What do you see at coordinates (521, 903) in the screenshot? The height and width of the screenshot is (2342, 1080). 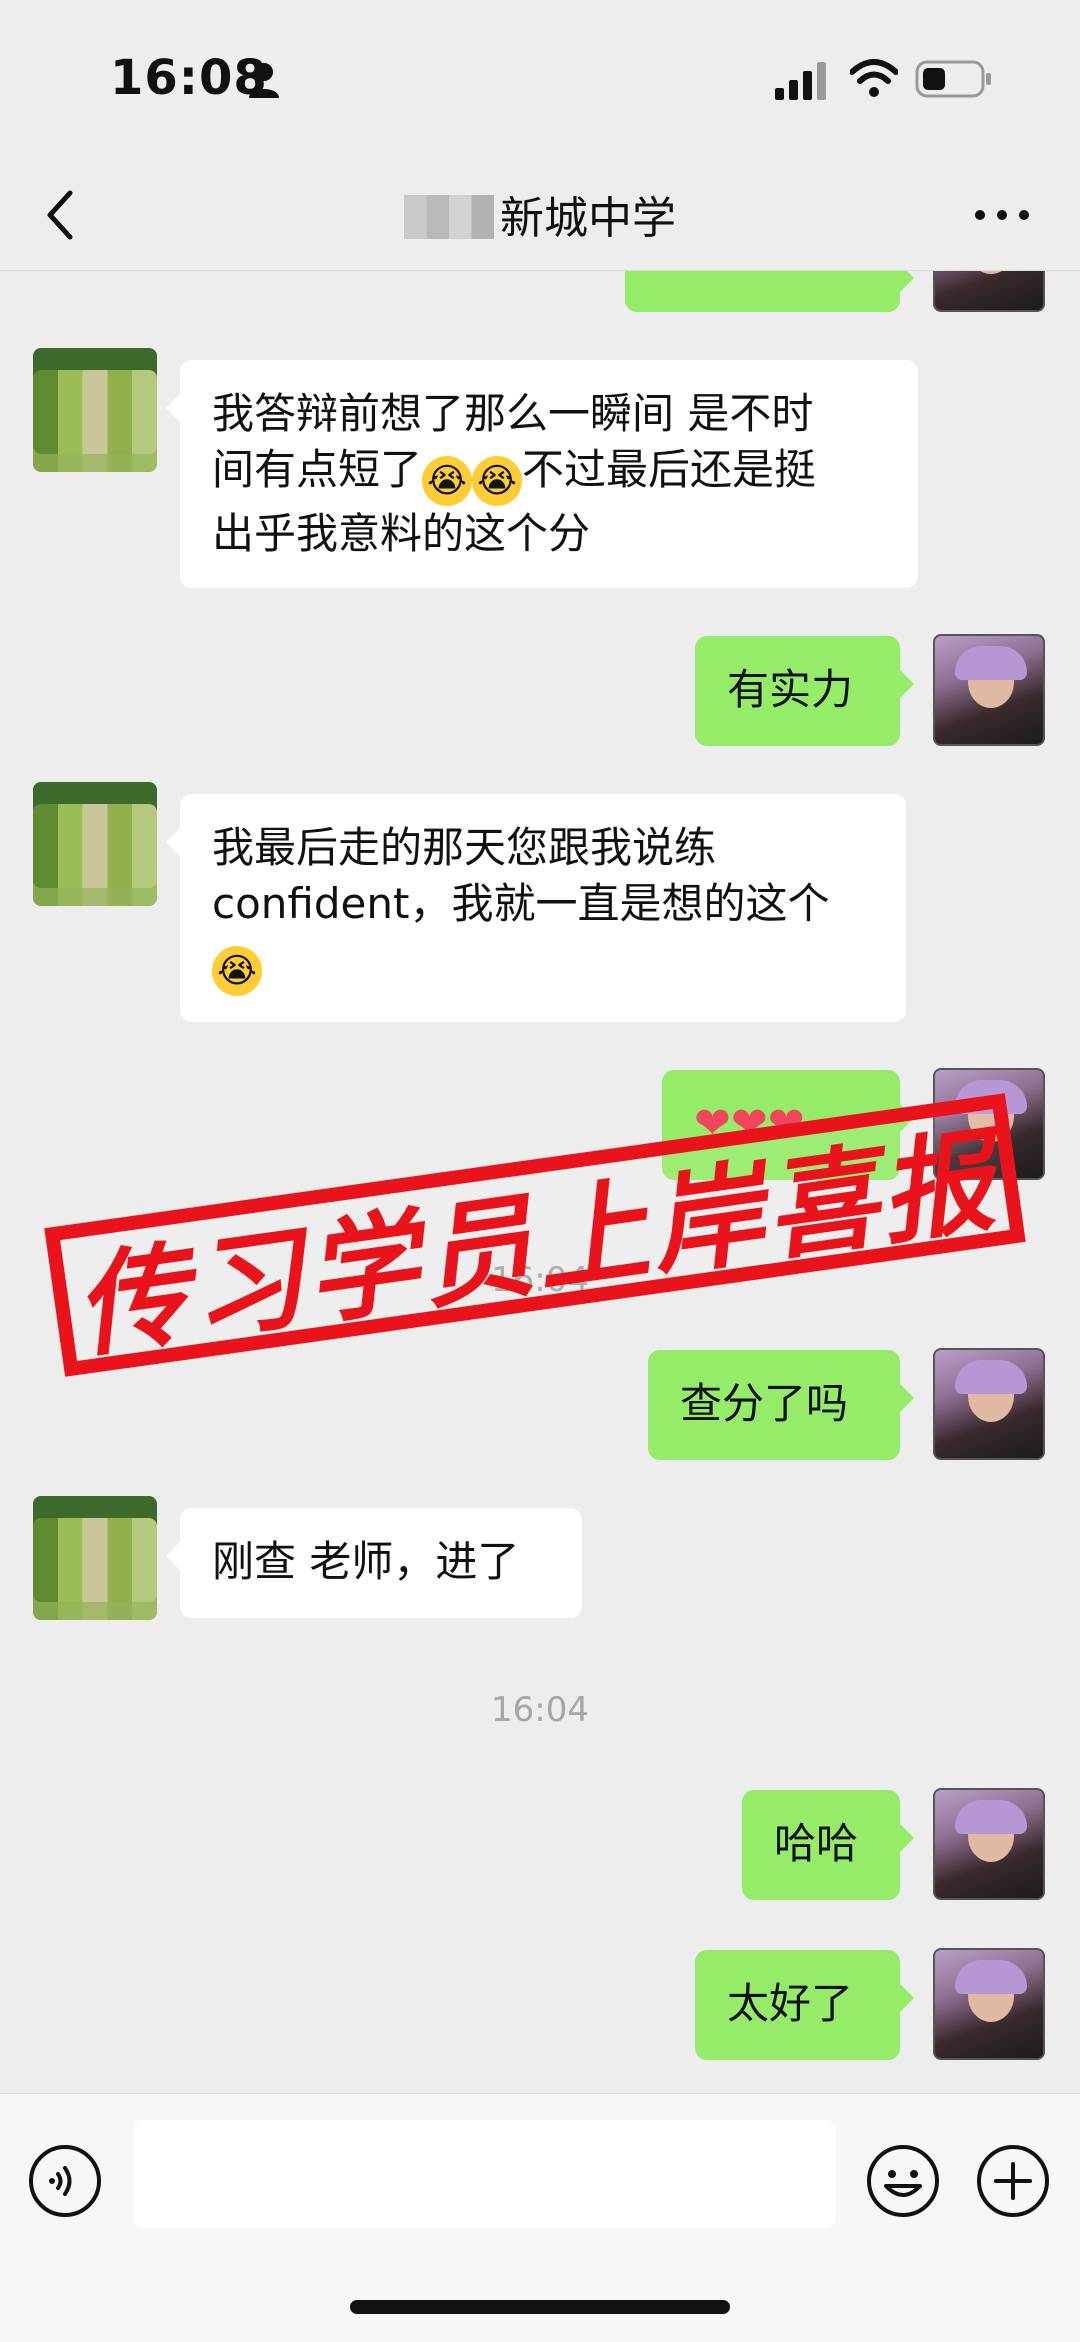 I see `message-line: confident，我就一直是想的这个` at bounding box center [521, 903].